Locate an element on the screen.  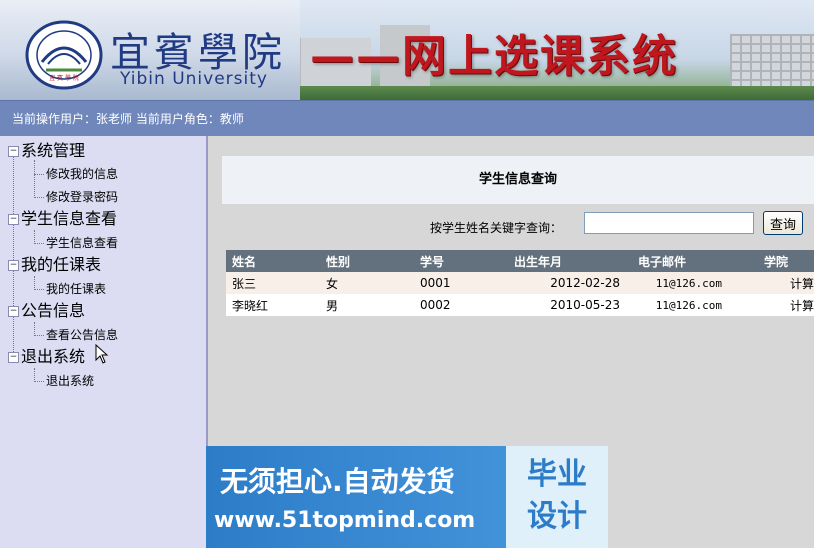
university-logo: 宜 賓 學 院 is located at coordinates (64, 55).